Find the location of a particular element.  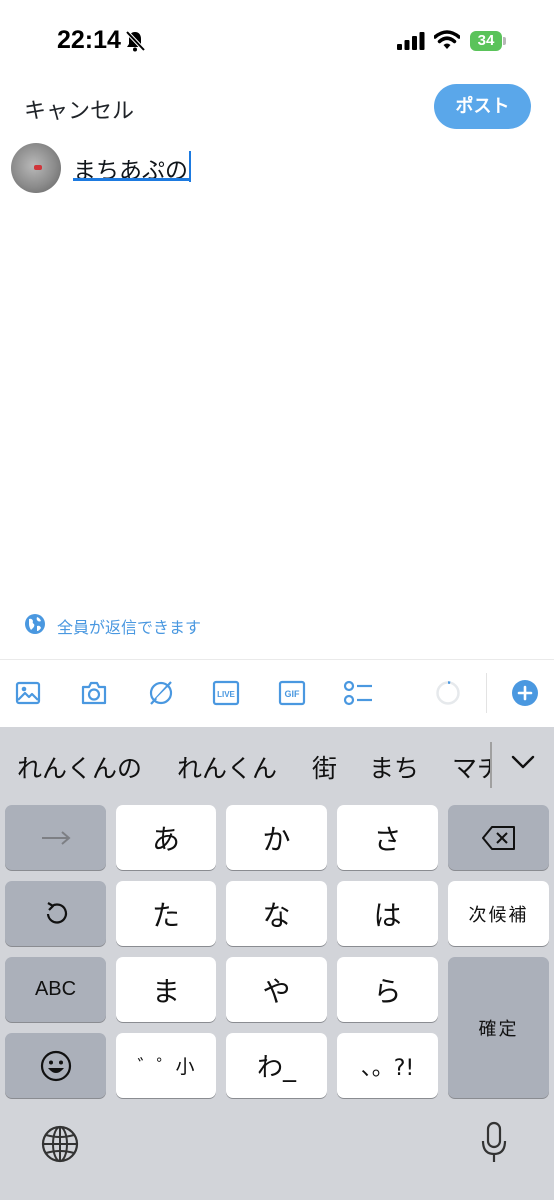

avatar-detail is located at coordinates (38, 167).